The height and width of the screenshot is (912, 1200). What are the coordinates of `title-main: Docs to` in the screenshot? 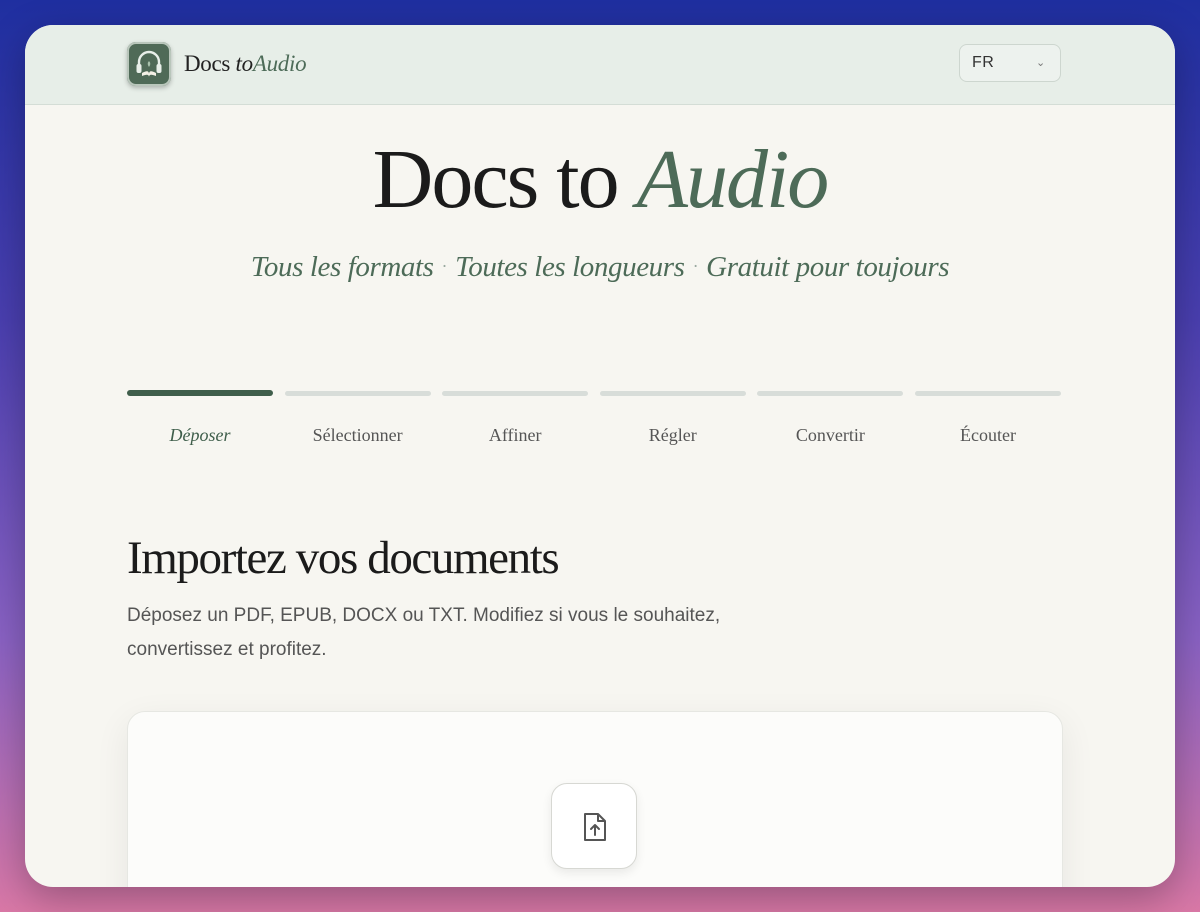 It's located at (496, 179).